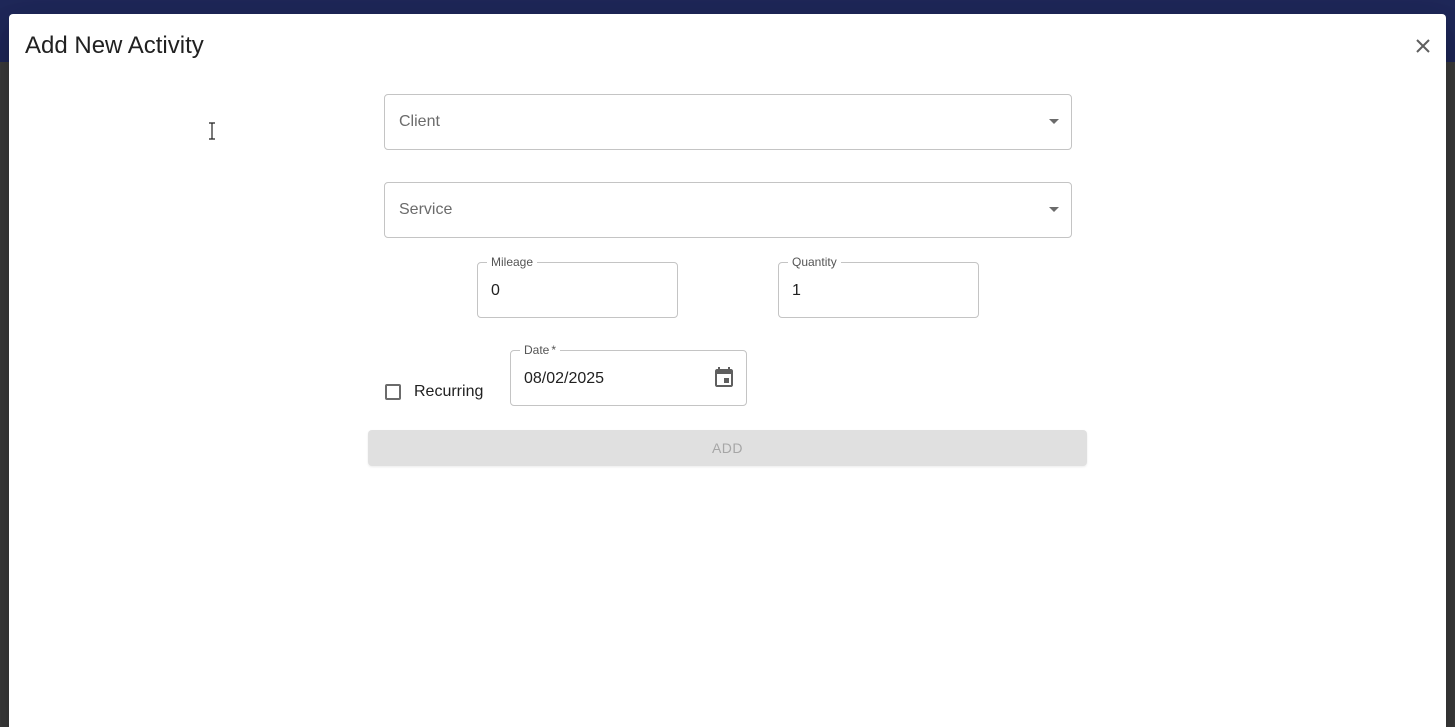  Describe the element at coordinates (728, 210) in the screenshot. I see `service-select: Service` at that location.